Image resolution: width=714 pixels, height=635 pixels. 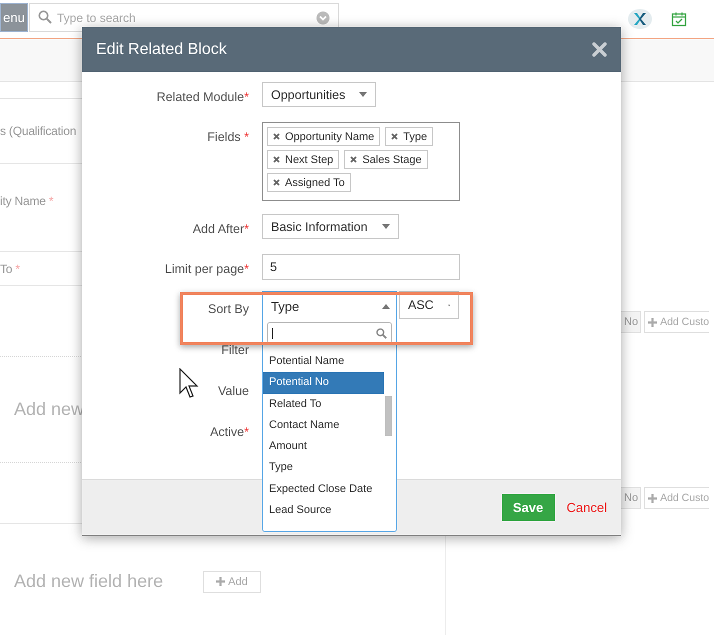 I want to click on select-field: Basic Information, so click(x=330, y=226).